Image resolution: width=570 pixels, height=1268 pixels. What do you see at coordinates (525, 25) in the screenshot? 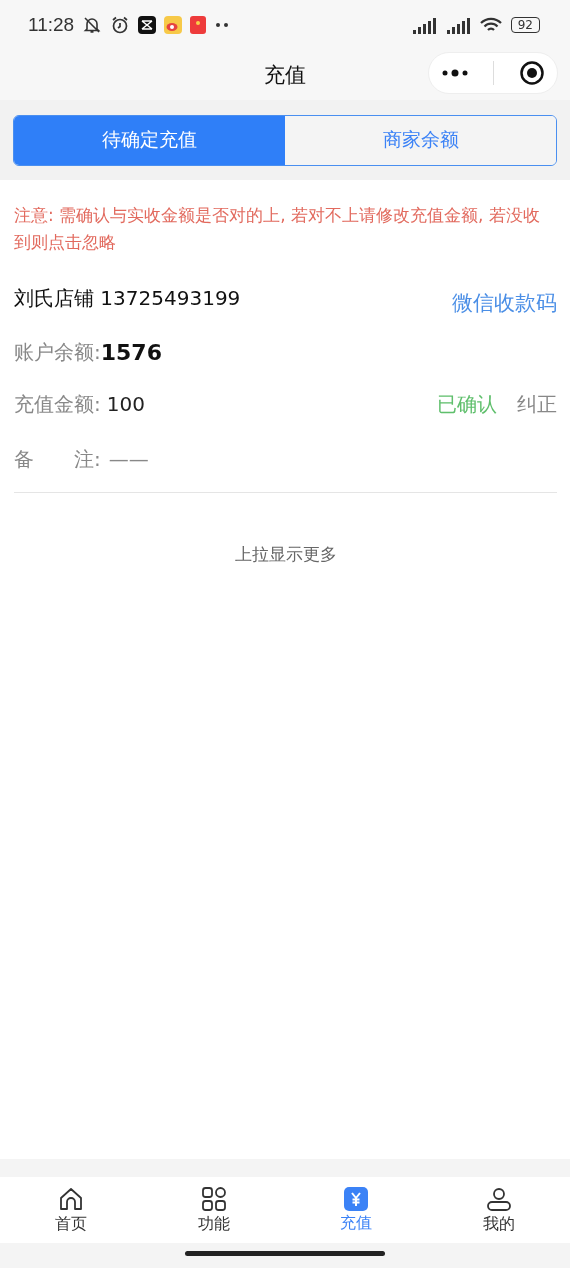
I see `battery-level: 92` at bounding box center [525, 25].